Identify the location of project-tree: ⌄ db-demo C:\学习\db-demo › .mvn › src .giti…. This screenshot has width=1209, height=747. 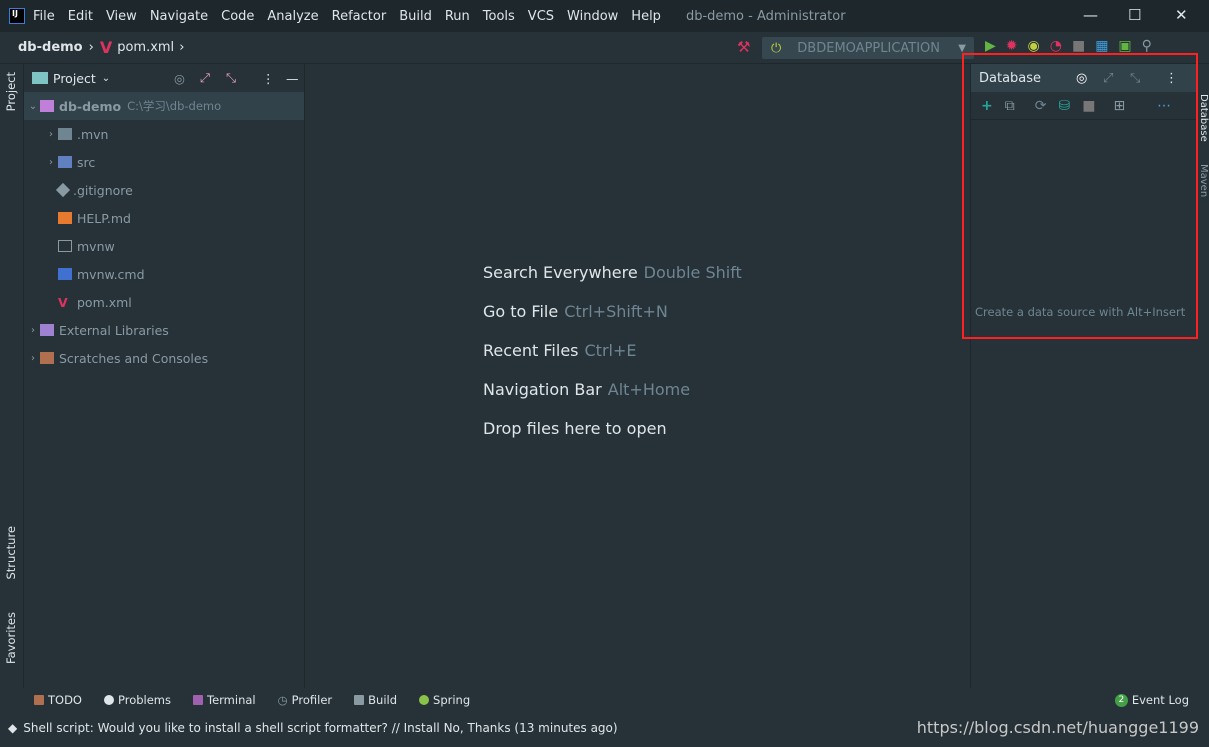
(164, 232).